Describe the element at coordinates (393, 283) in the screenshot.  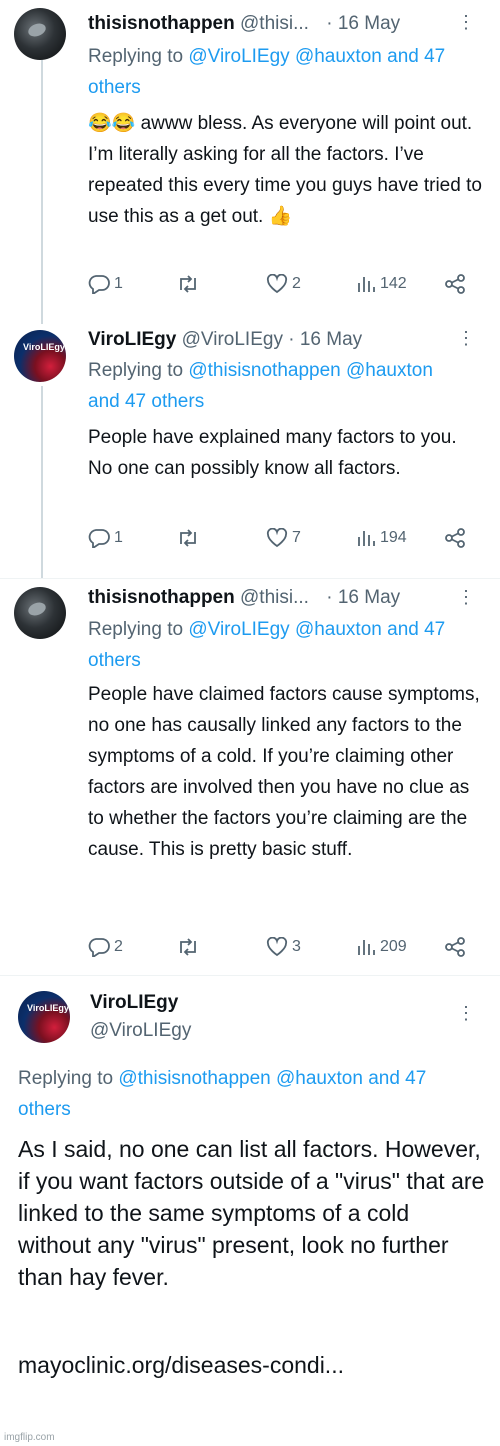
I see `view-count: 142` at that location.